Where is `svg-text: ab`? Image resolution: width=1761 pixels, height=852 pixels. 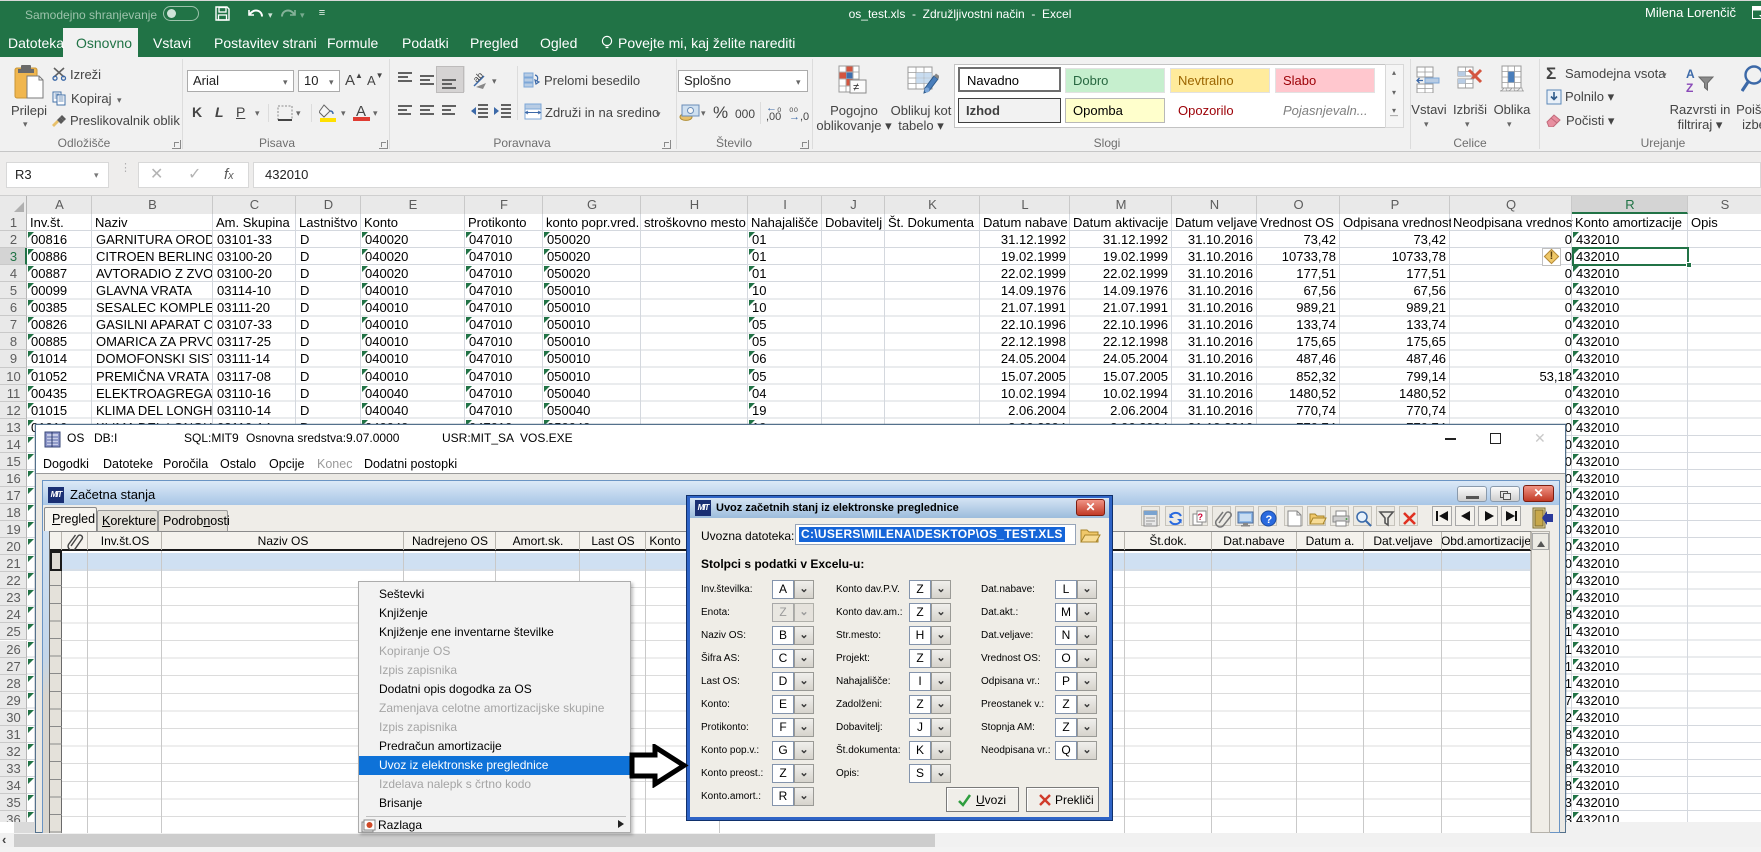 svg-text: ab is located at coordinates (478, 78).